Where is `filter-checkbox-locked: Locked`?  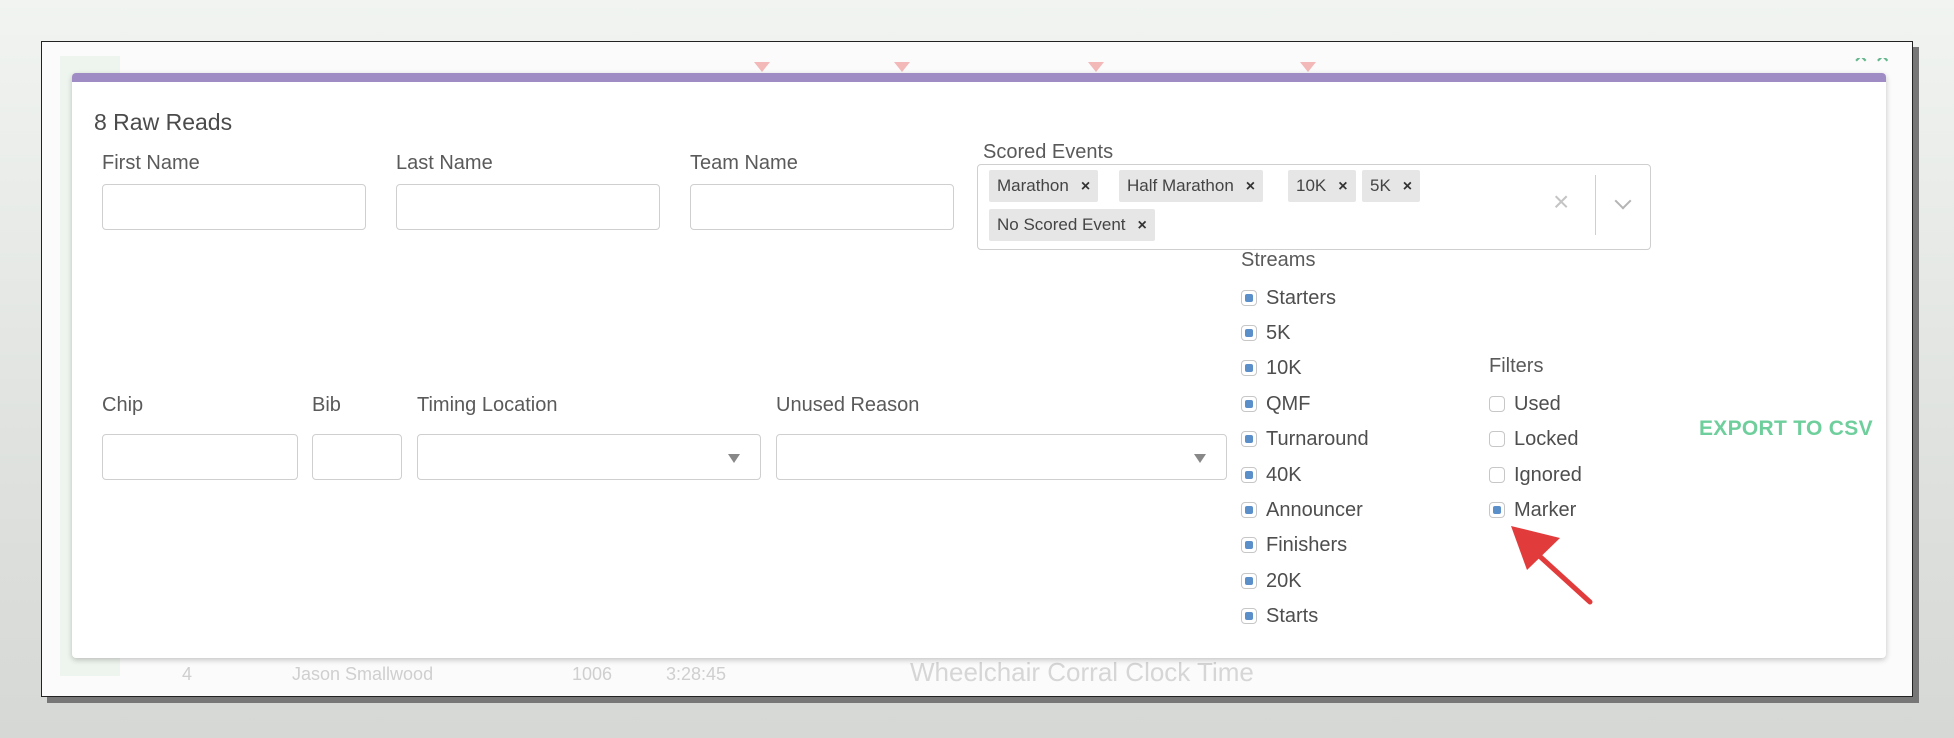 filter-checkbox-locked: Locked is located at coordinates (1534, 439).